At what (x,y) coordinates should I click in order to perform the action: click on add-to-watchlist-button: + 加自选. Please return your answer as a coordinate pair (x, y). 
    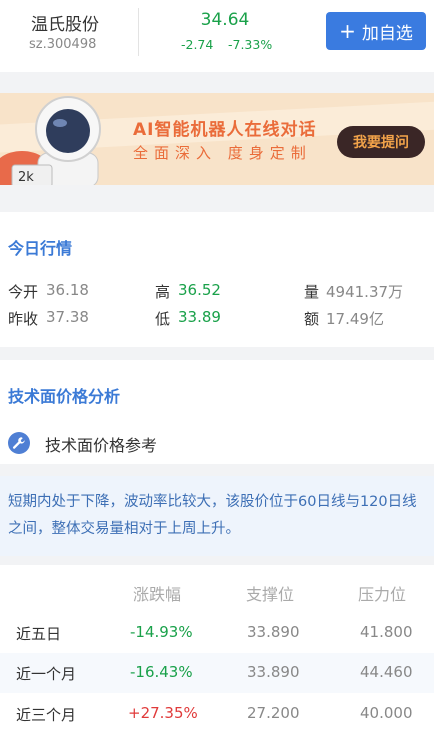
    Looking at the image, I should click on (376, 31).